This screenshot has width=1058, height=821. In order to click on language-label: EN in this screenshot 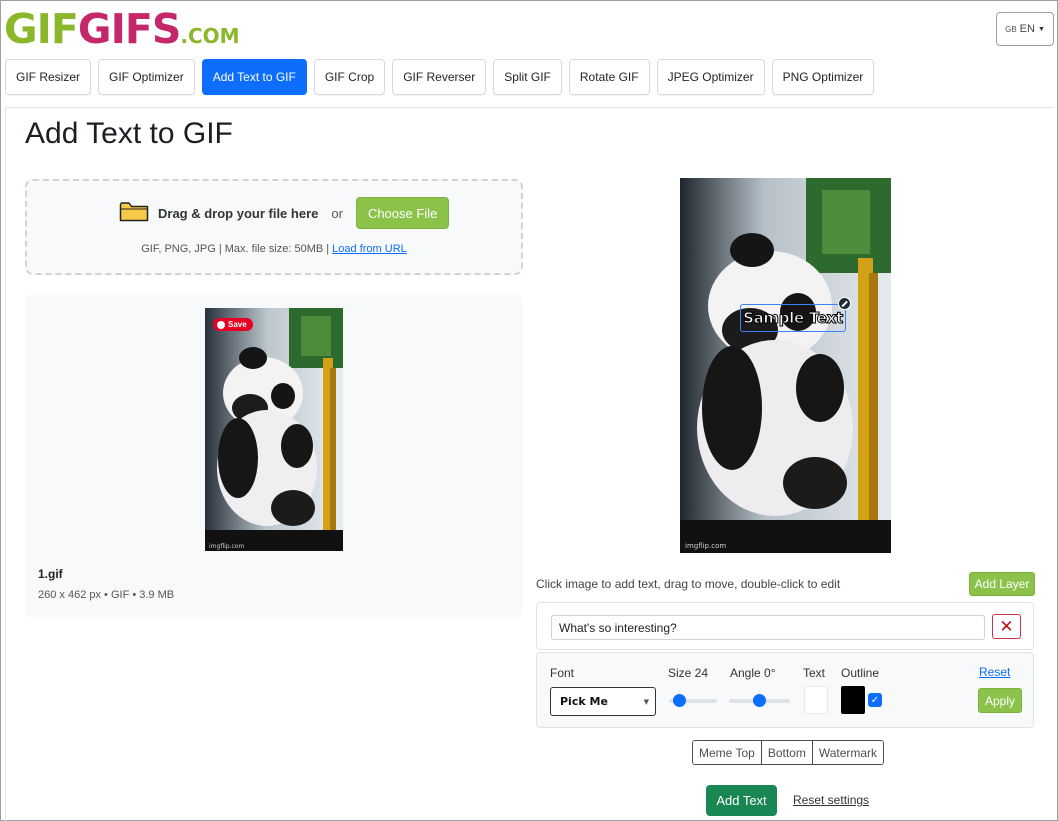, I will do `click(1027, 29)`.